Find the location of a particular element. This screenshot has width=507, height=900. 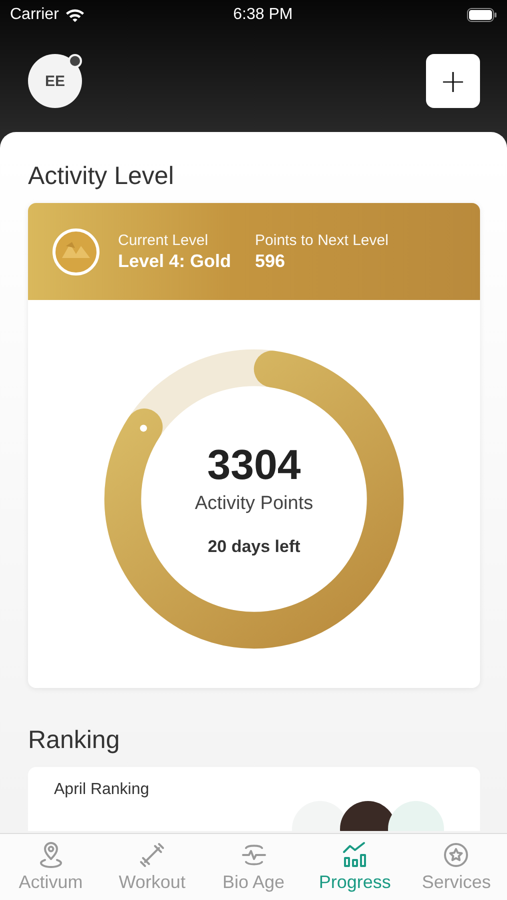

tab: Activum is located at coordinates (51, 867).